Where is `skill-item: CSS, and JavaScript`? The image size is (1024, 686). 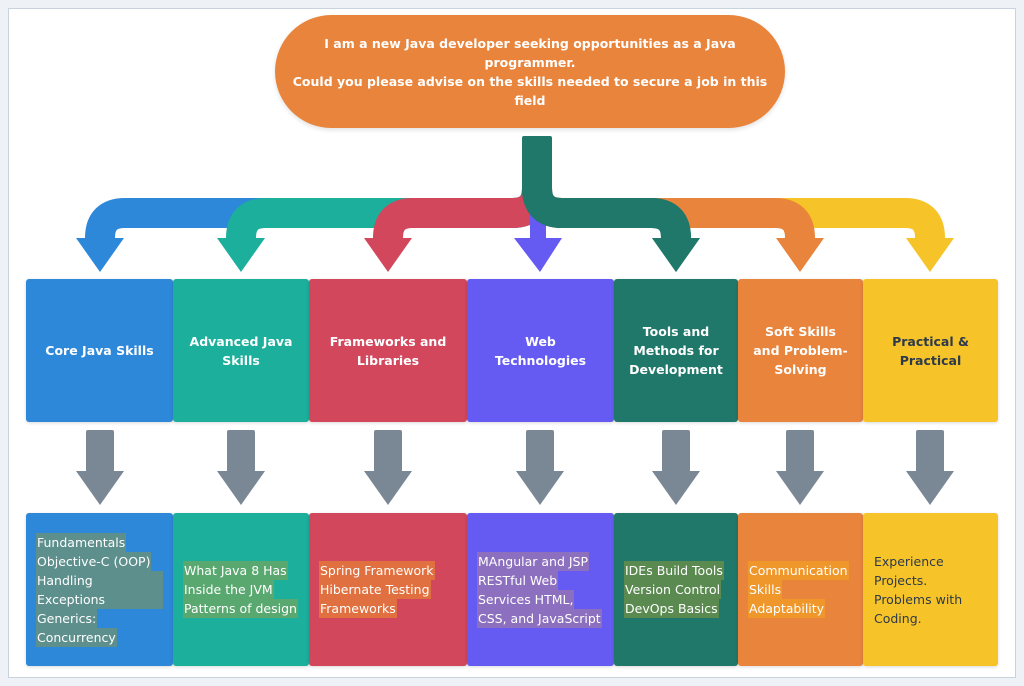
skill-item: CSS, and JavaScript is located at coordinates (539, 618).